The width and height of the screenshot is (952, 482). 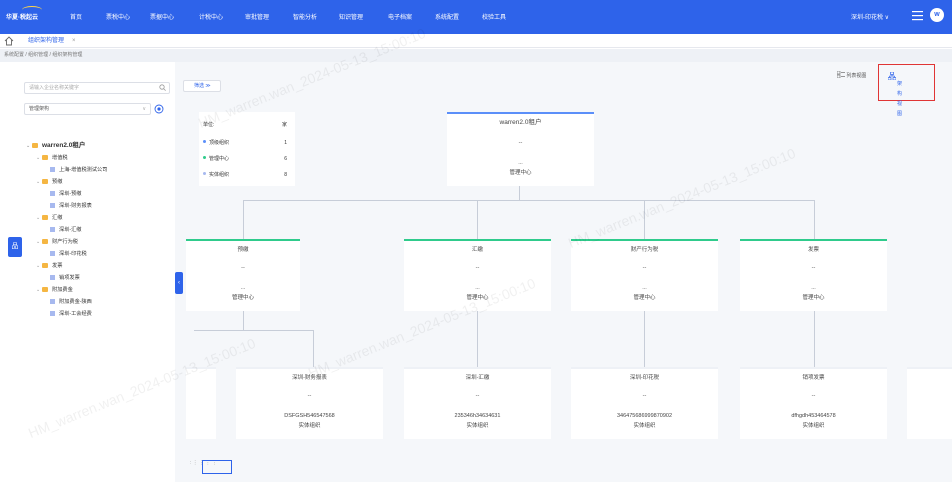 What do you see at coordinates (284, 125) in the screenshot?
I see `legend-unit-value: 家` at bounding box center [284, 125].